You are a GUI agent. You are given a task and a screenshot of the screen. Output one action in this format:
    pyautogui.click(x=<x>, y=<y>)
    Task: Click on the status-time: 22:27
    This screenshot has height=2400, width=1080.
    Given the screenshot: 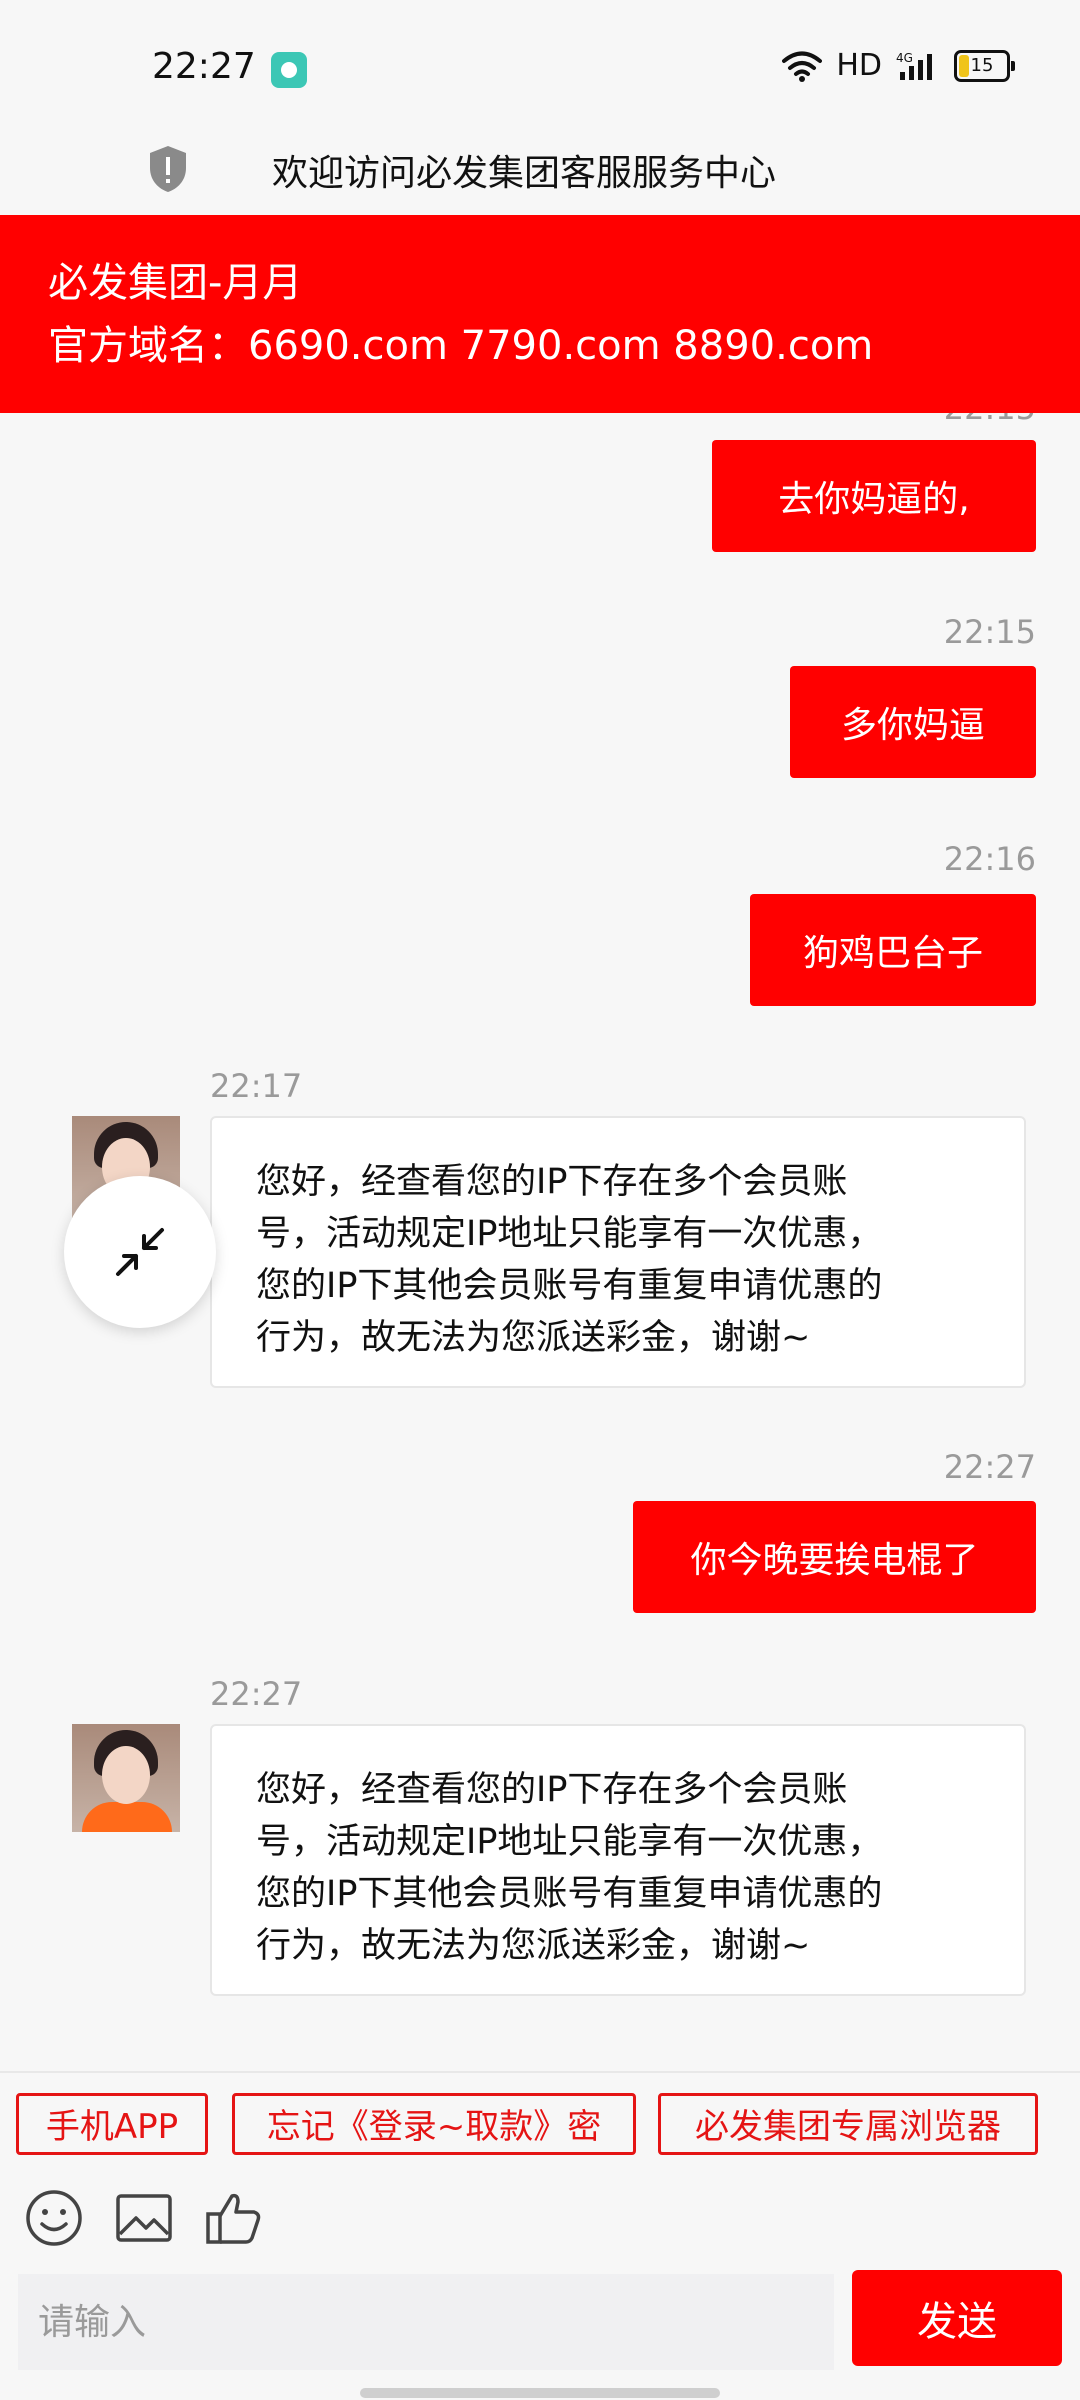 What is the action you would take?
    pyautogui.click(x=204, y=66)
    